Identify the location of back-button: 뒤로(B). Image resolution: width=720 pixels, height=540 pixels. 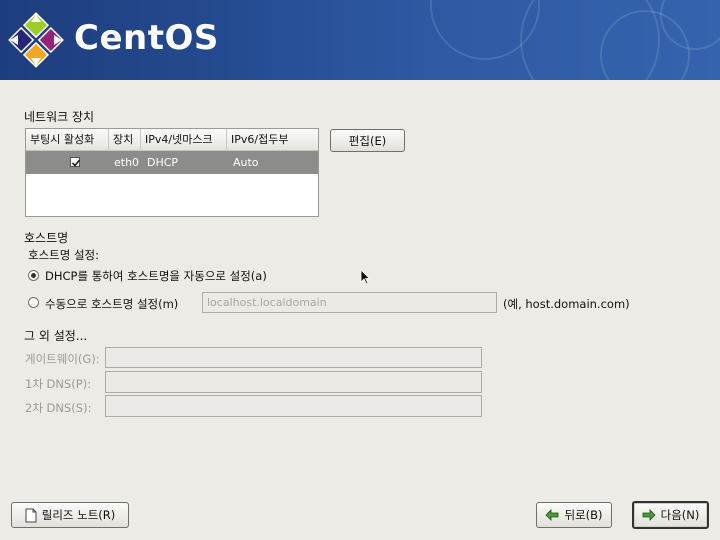
(574, 515).